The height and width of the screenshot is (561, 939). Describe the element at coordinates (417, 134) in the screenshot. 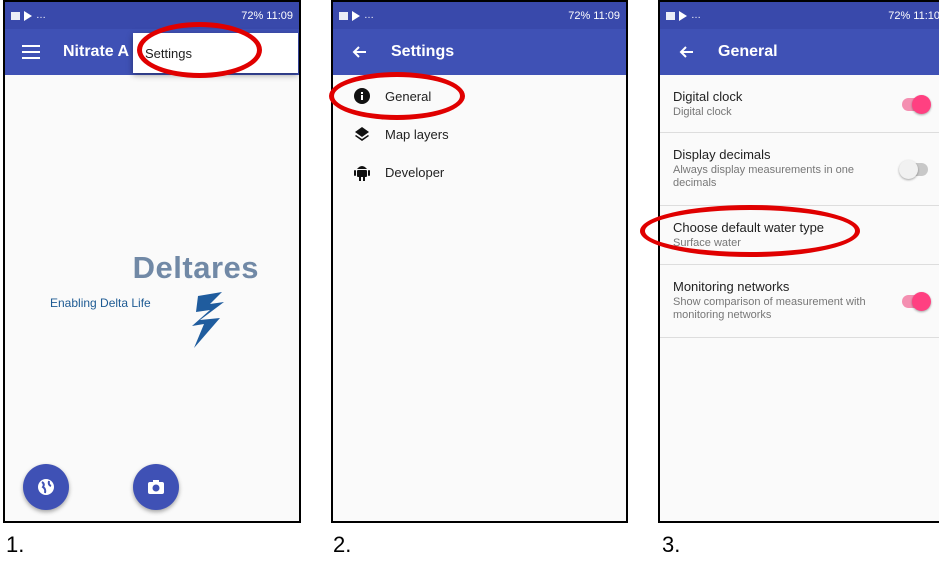

I see `settings-item-label: Map layers` at that location.